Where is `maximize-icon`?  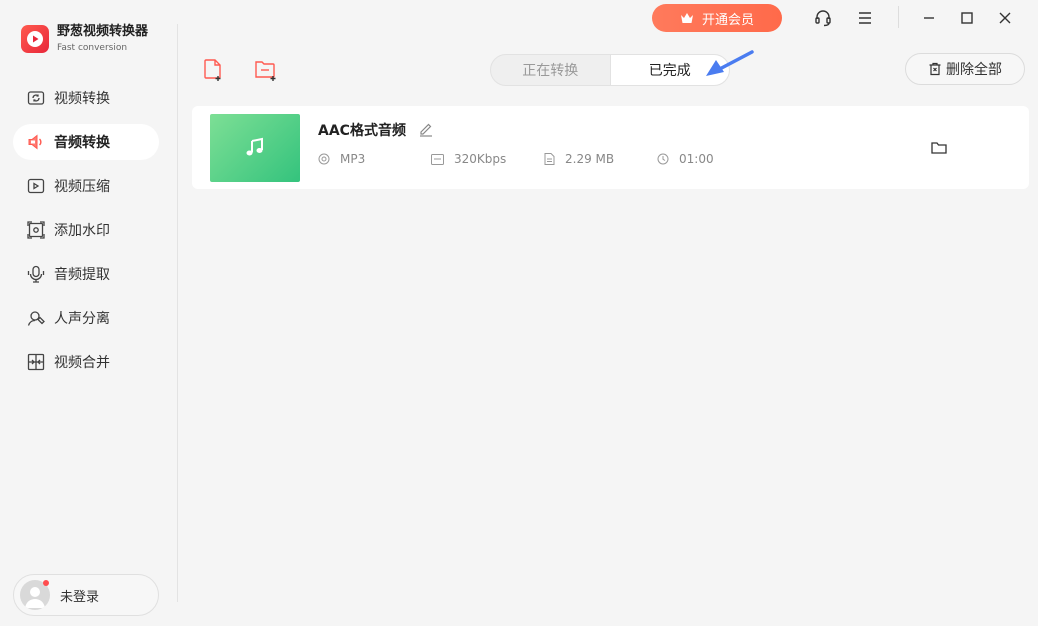
maximize-icon is located at coordinates (967, 18).